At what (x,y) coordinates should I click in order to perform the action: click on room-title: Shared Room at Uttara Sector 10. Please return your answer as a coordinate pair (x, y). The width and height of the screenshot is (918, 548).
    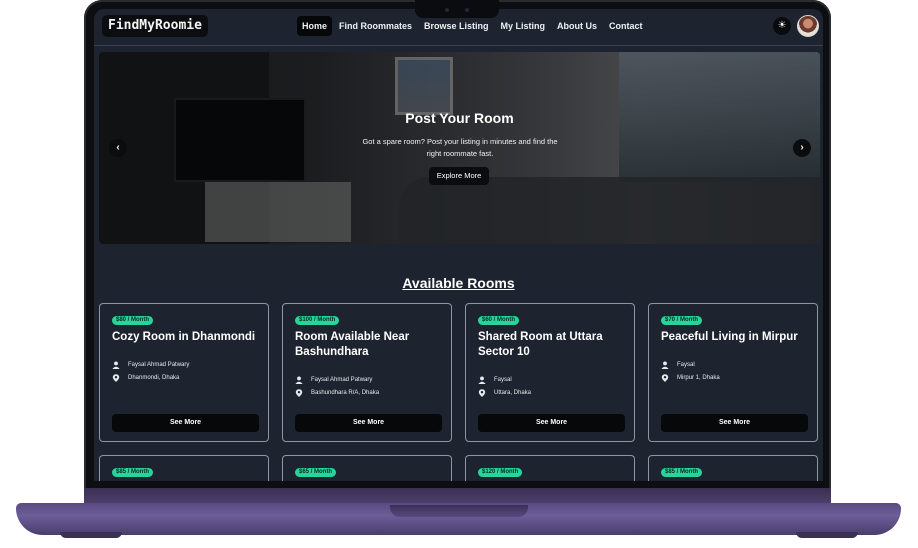
    Looking at the image, I should click on (540, 344).